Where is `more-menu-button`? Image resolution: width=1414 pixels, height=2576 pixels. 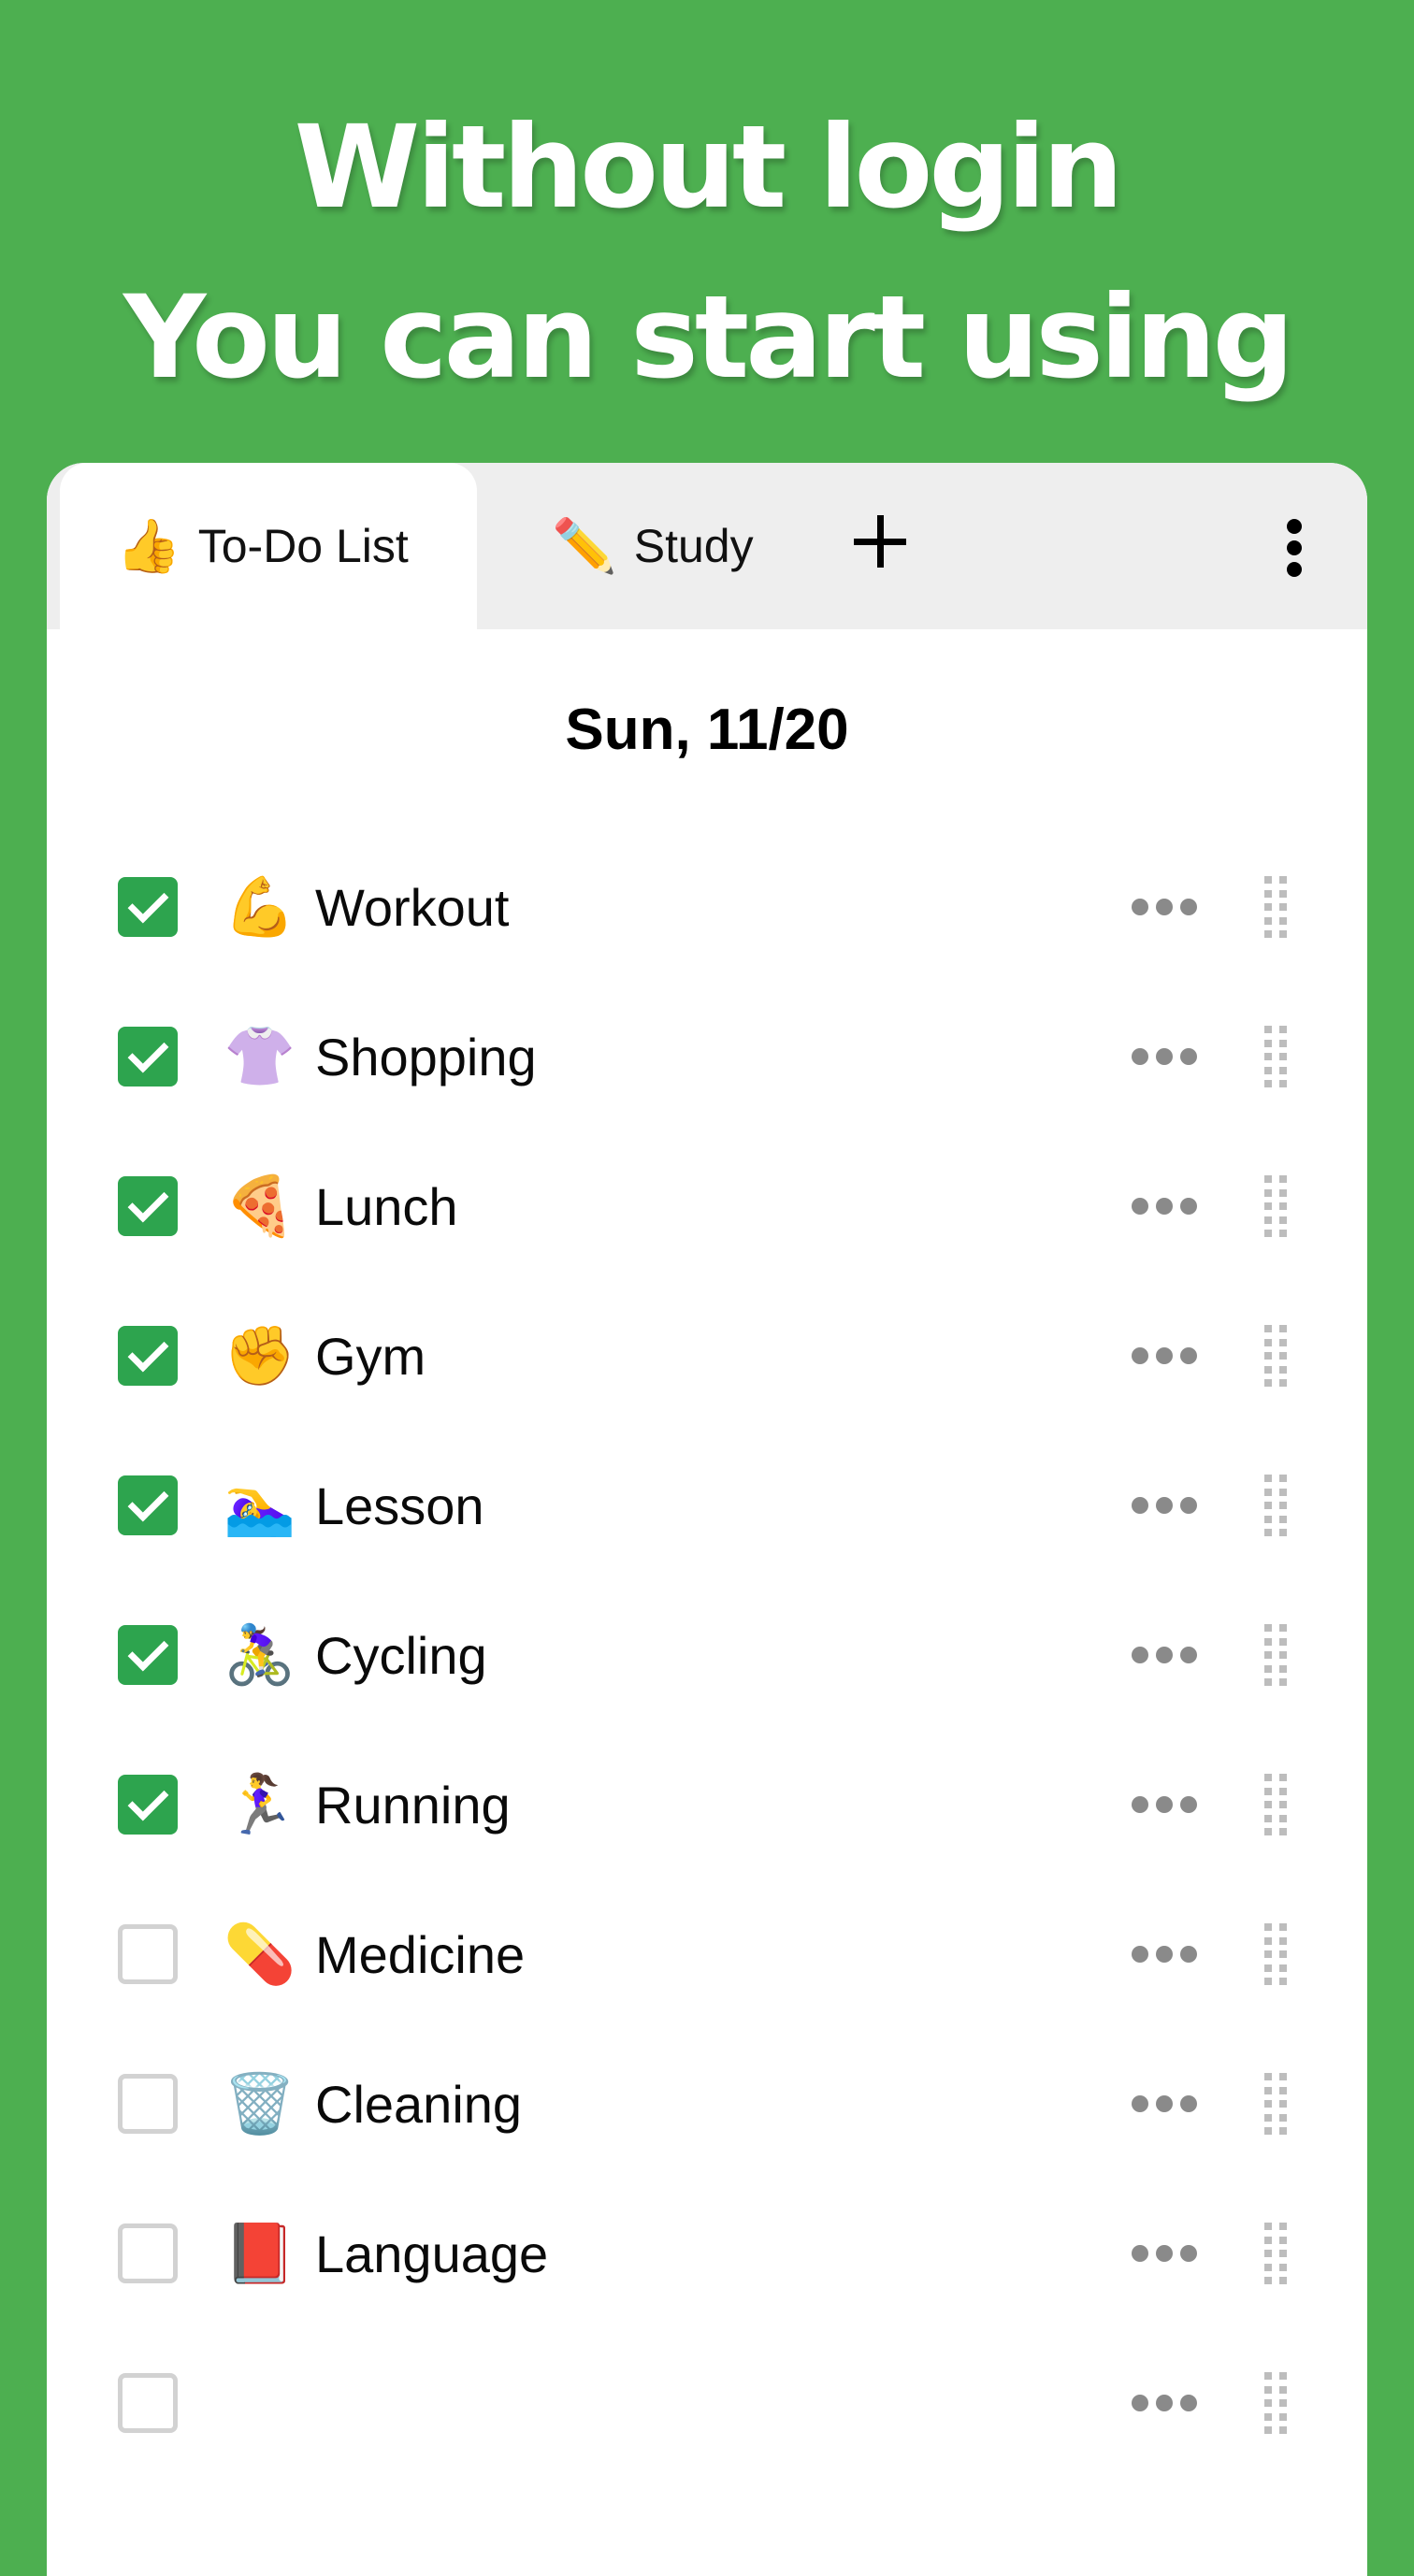
more-menu-button is located at coordinates (1295, 547).